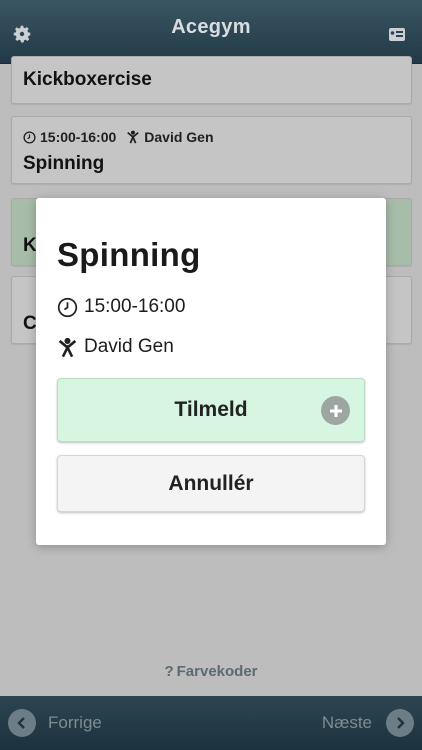  I want to click on dialog-title: Spinning, so click(129, 254).